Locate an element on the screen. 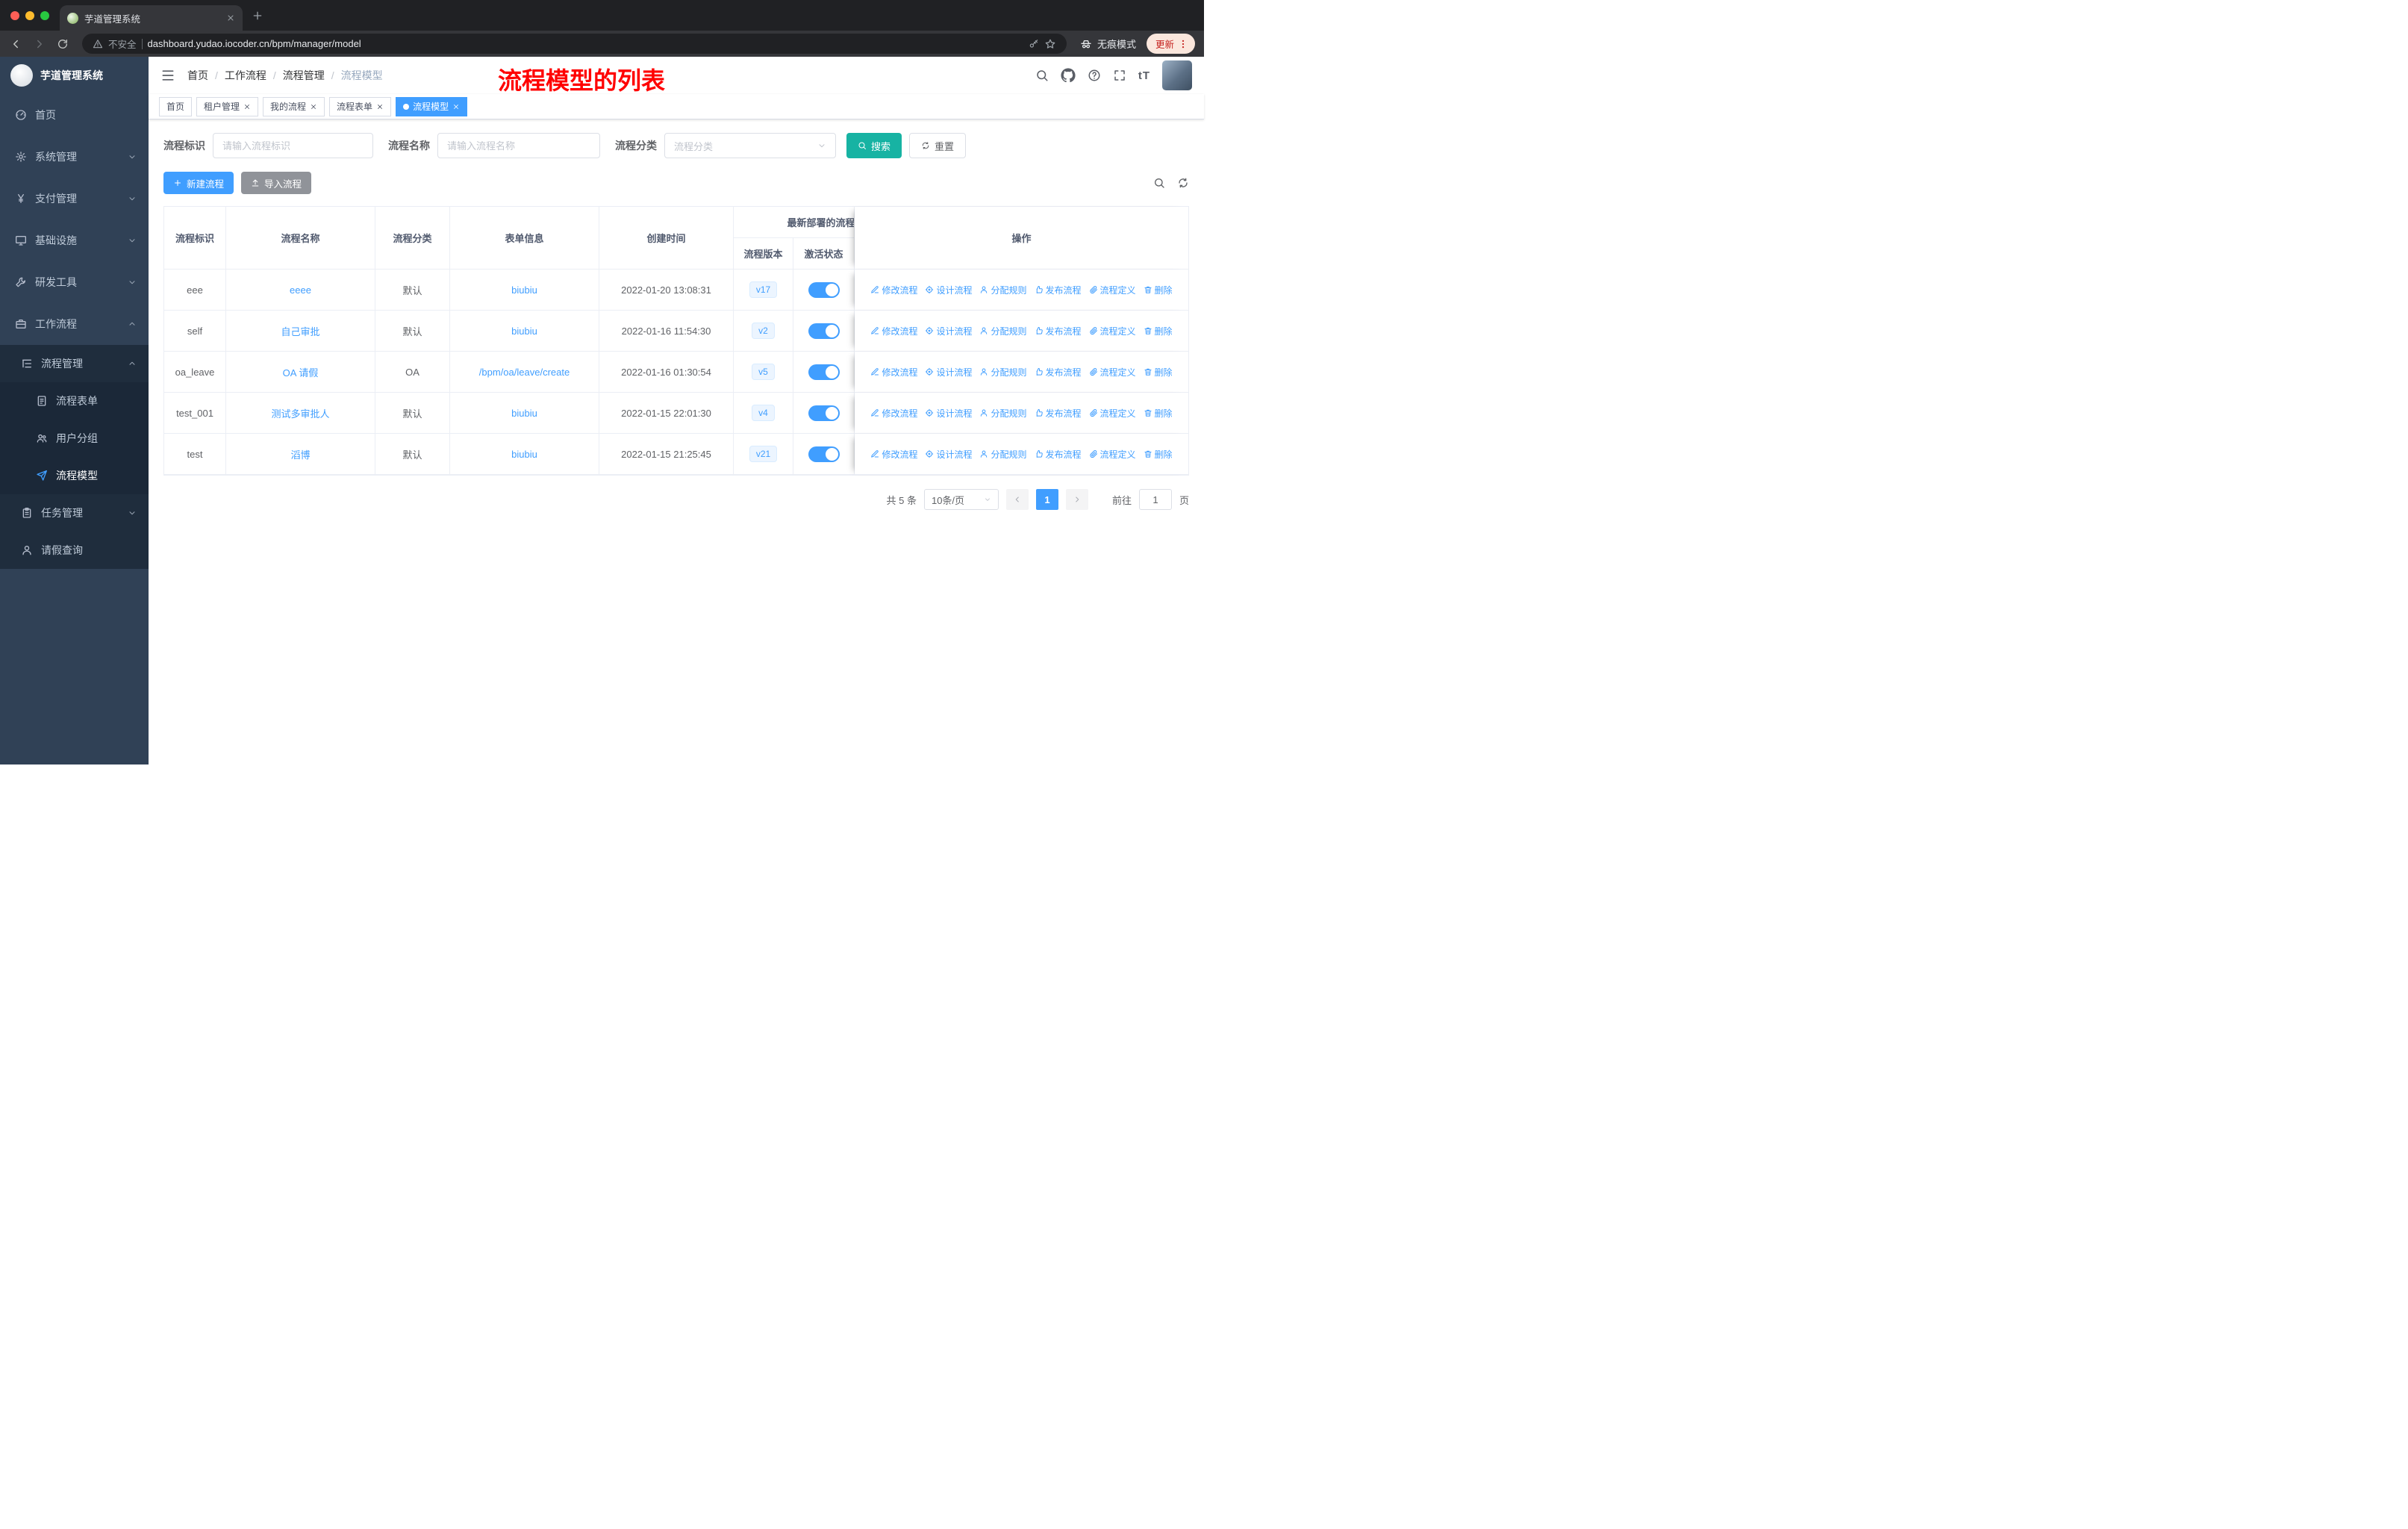 This screenshot has width=2408, height=1529. sidebar-item-task-management: 任务管理 is located at coordinates (74, 513).